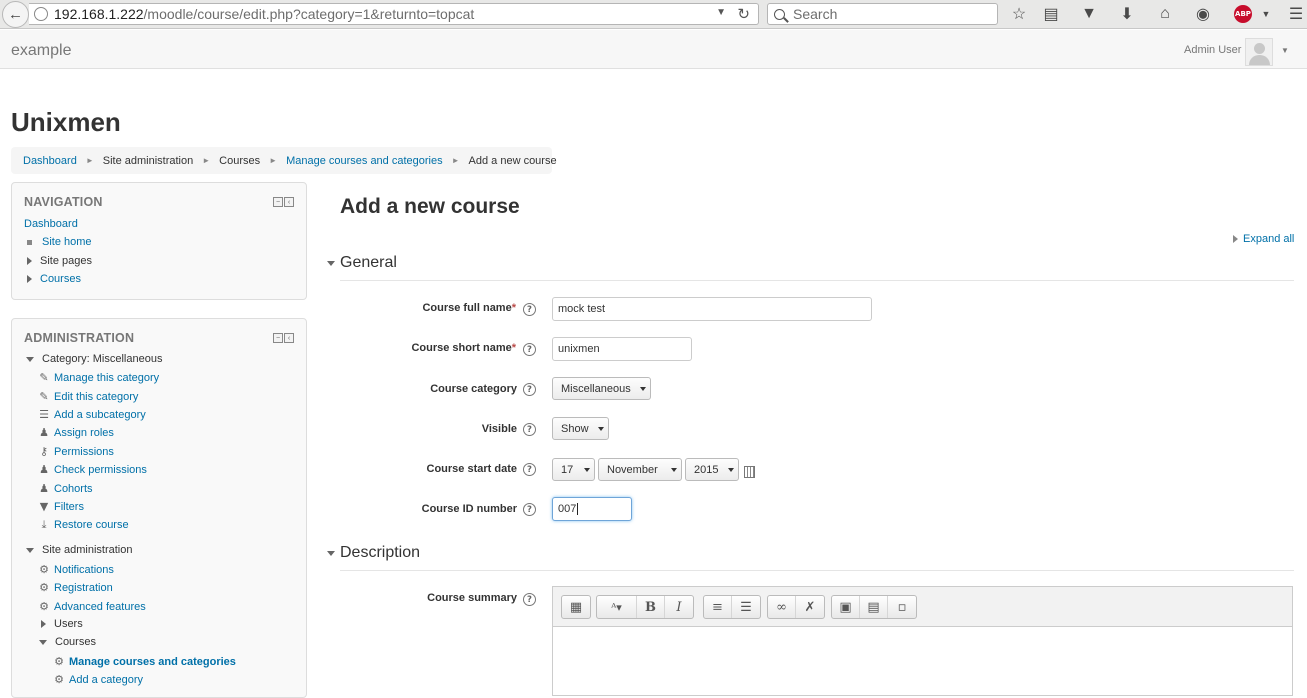  Describe the element at coordinates (1285, 50) in the screenshot. I see `user-menu-caret-icon: ▼` at that location.